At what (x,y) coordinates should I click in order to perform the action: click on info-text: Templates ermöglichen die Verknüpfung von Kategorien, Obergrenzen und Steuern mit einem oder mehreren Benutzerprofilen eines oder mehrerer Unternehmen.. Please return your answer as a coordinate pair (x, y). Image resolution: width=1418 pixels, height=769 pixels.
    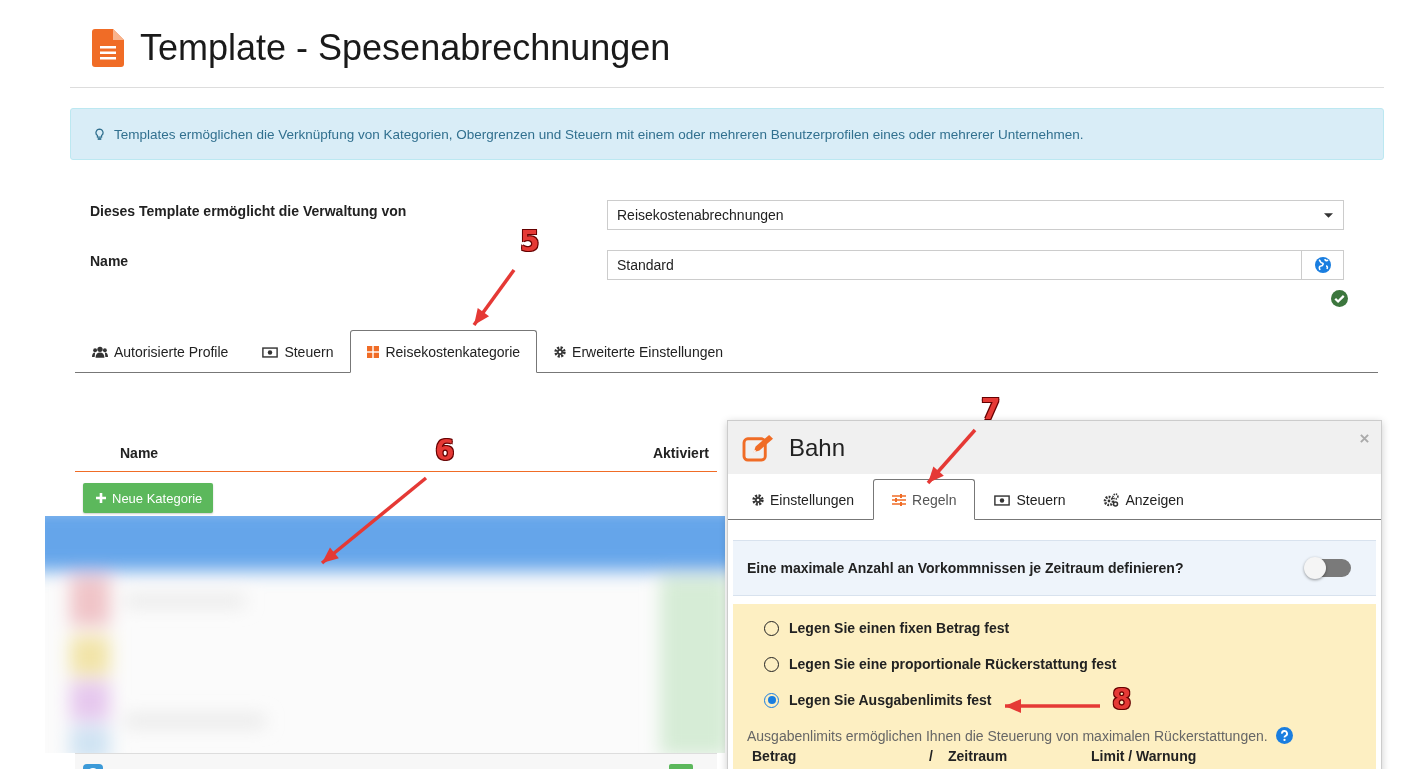
    Looking at the image, I should click on (599, 134).